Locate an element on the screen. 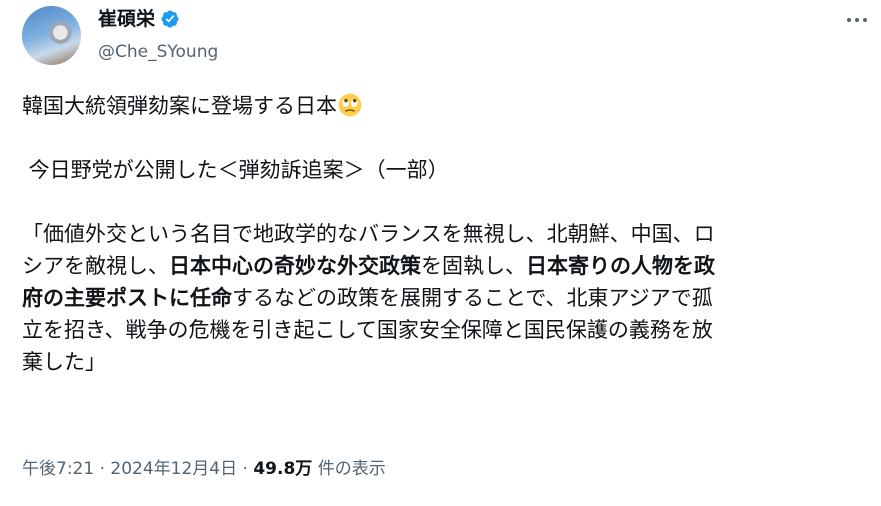 The image size is (881, 506). avatar is located at coordinates (51, 35).